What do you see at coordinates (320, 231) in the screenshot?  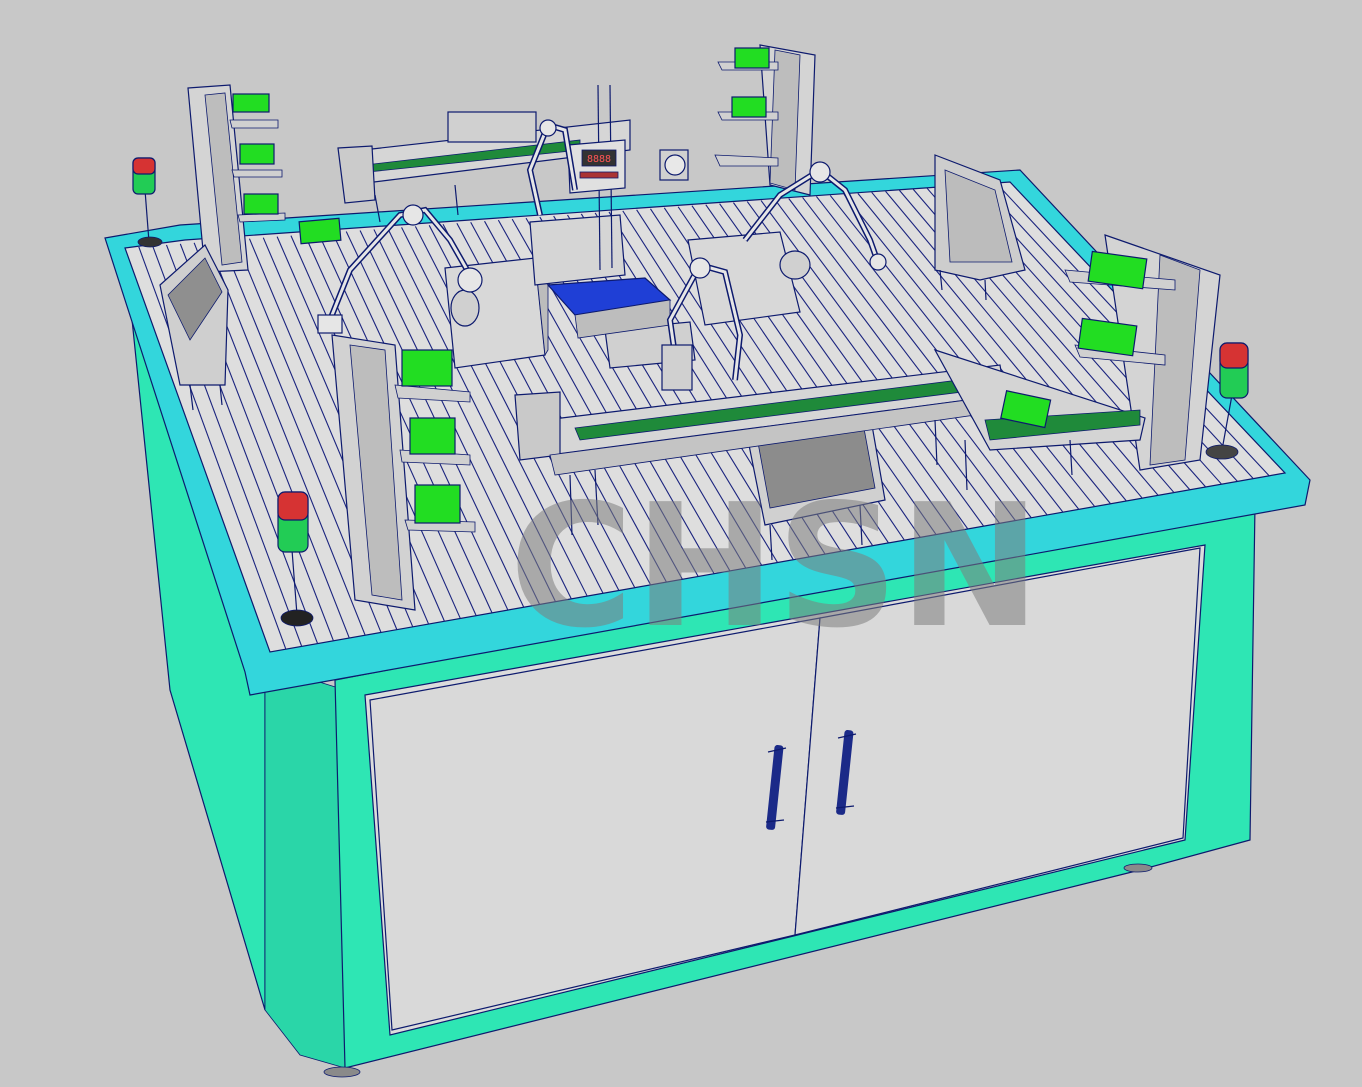 I see `parts-tray` at bounding box center [320, 231].